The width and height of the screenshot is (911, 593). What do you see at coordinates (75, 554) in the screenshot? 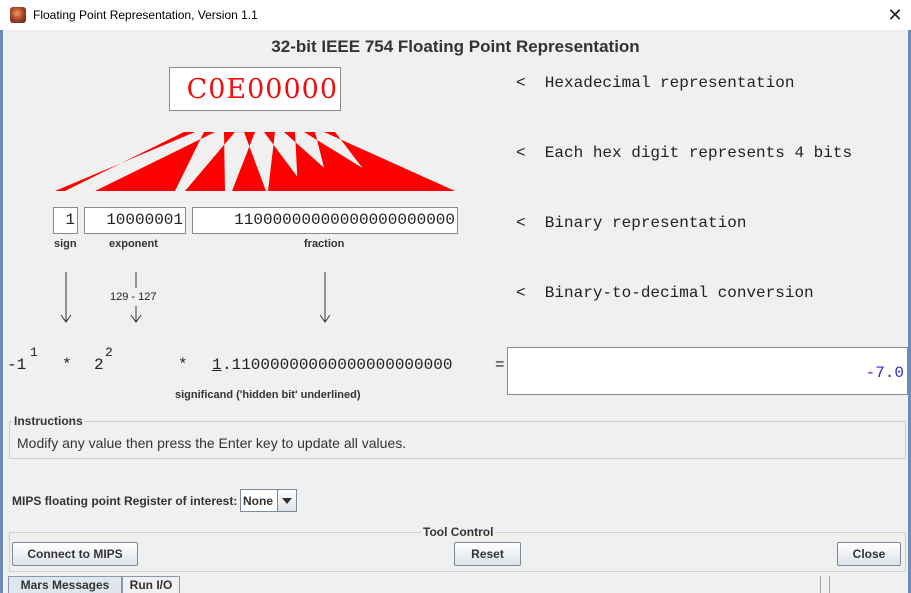
I see `connect-to-mips-button: Connect to MIPS` at bounding box center [75, 554].